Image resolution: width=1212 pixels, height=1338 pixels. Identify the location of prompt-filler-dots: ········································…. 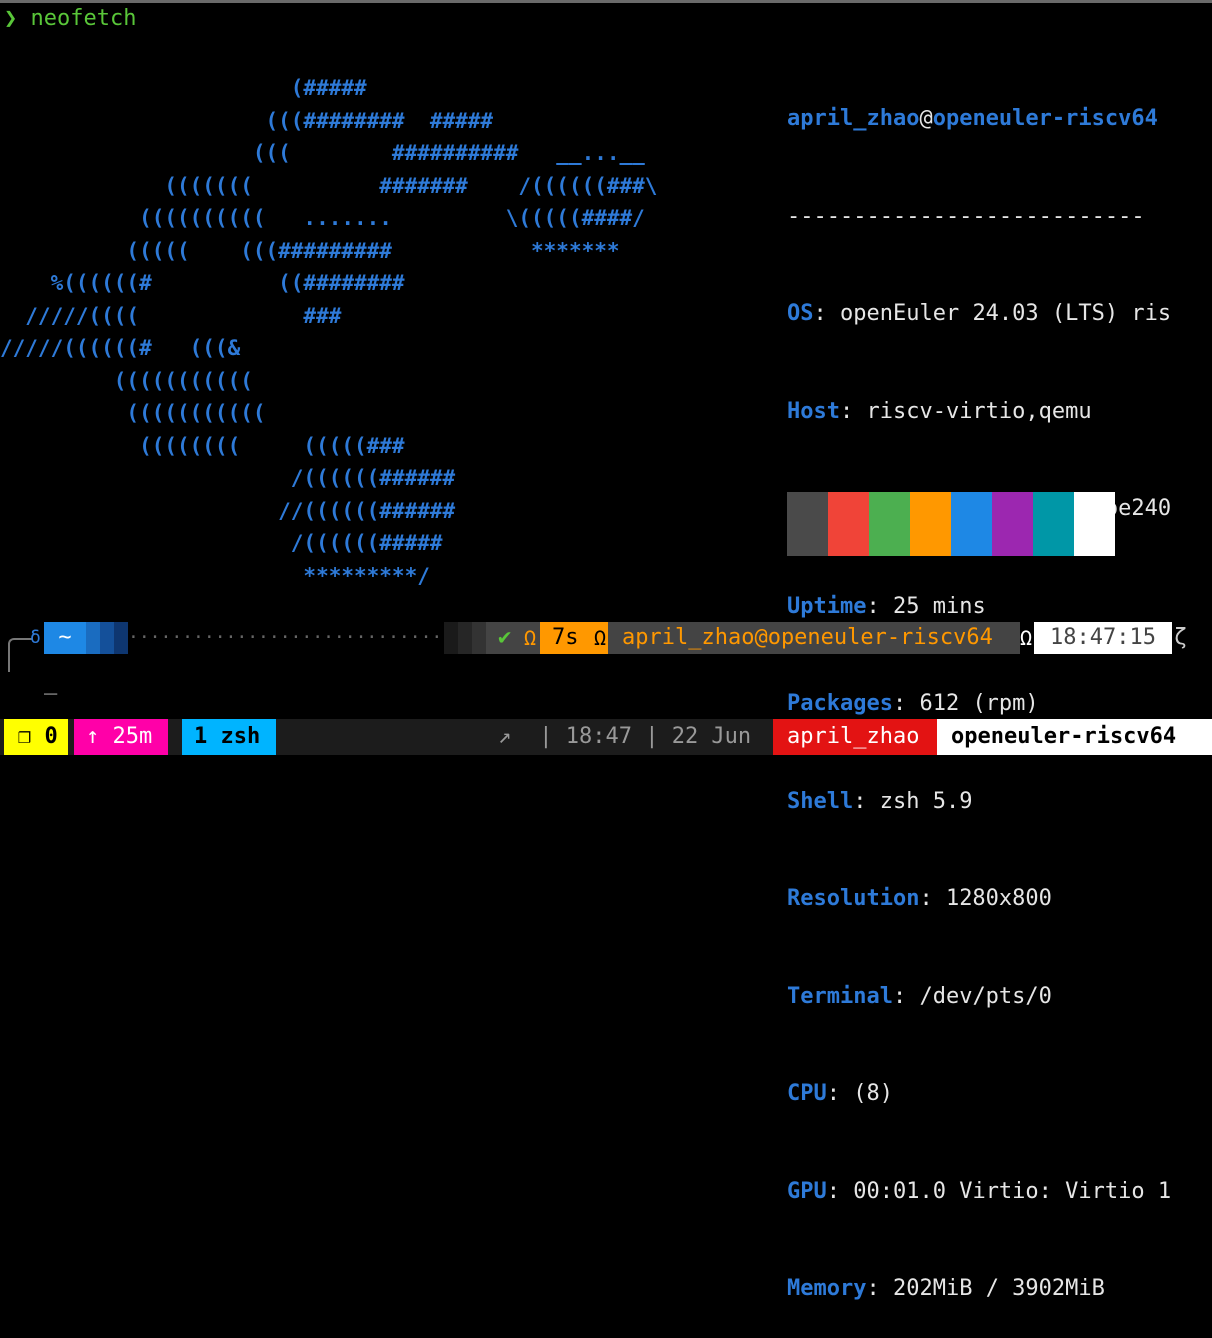
(286, 637).